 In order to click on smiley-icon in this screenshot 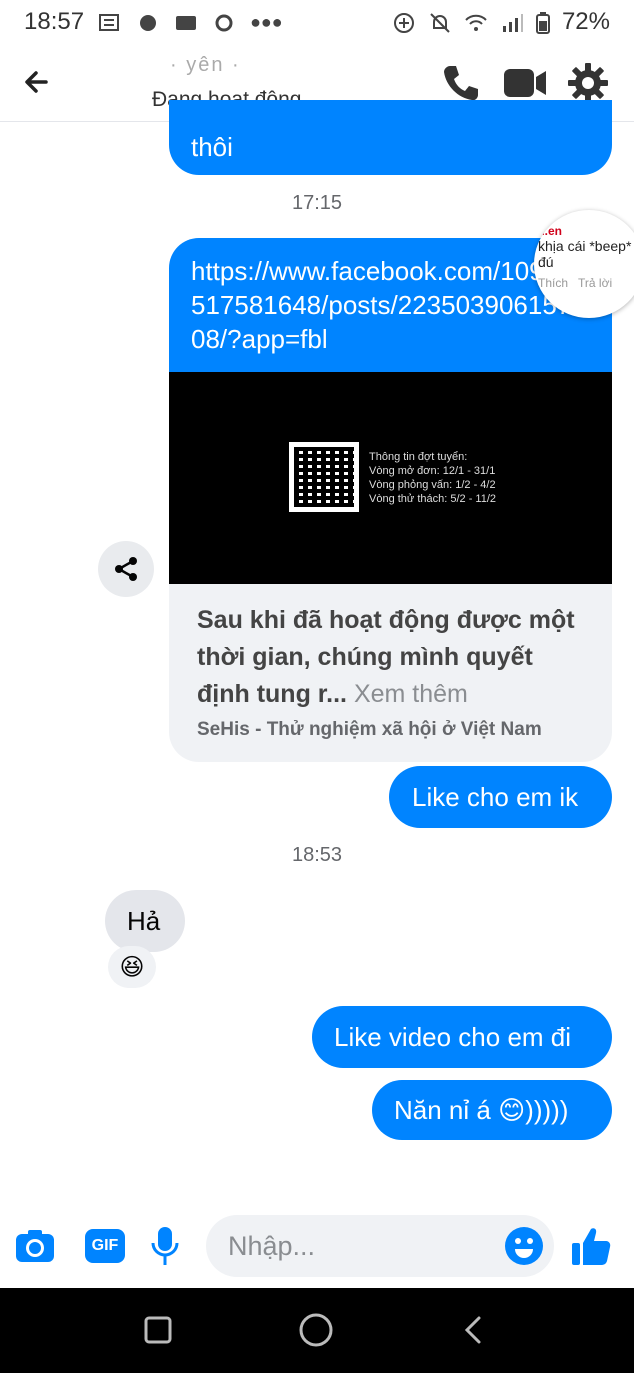, I will do `click(524, 1246)`.